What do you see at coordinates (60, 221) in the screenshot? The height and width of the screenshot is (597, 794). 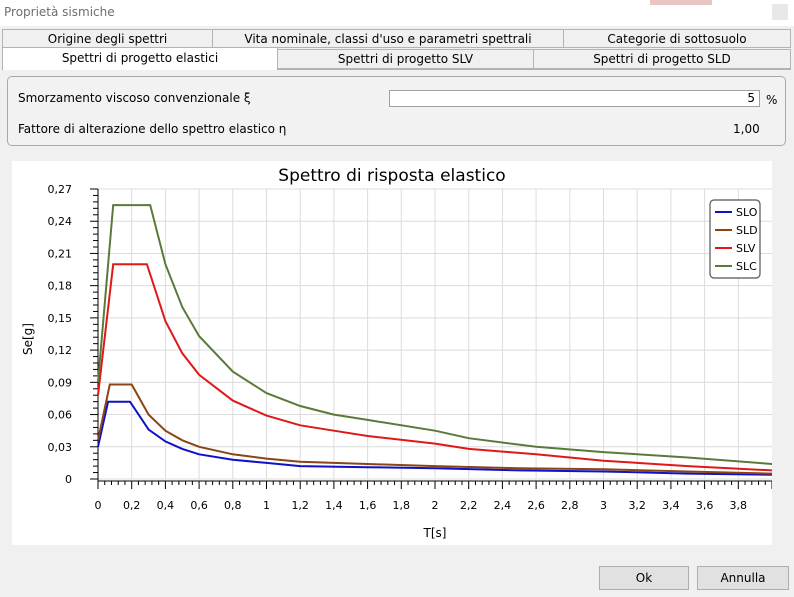 I see `y-tick-label: 0,24` at bounding box center [60, 221].